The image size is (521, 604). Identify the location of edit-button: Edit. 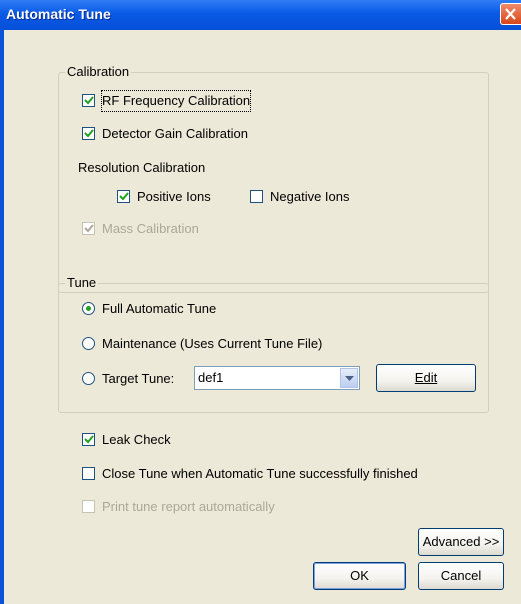
(426, 378).